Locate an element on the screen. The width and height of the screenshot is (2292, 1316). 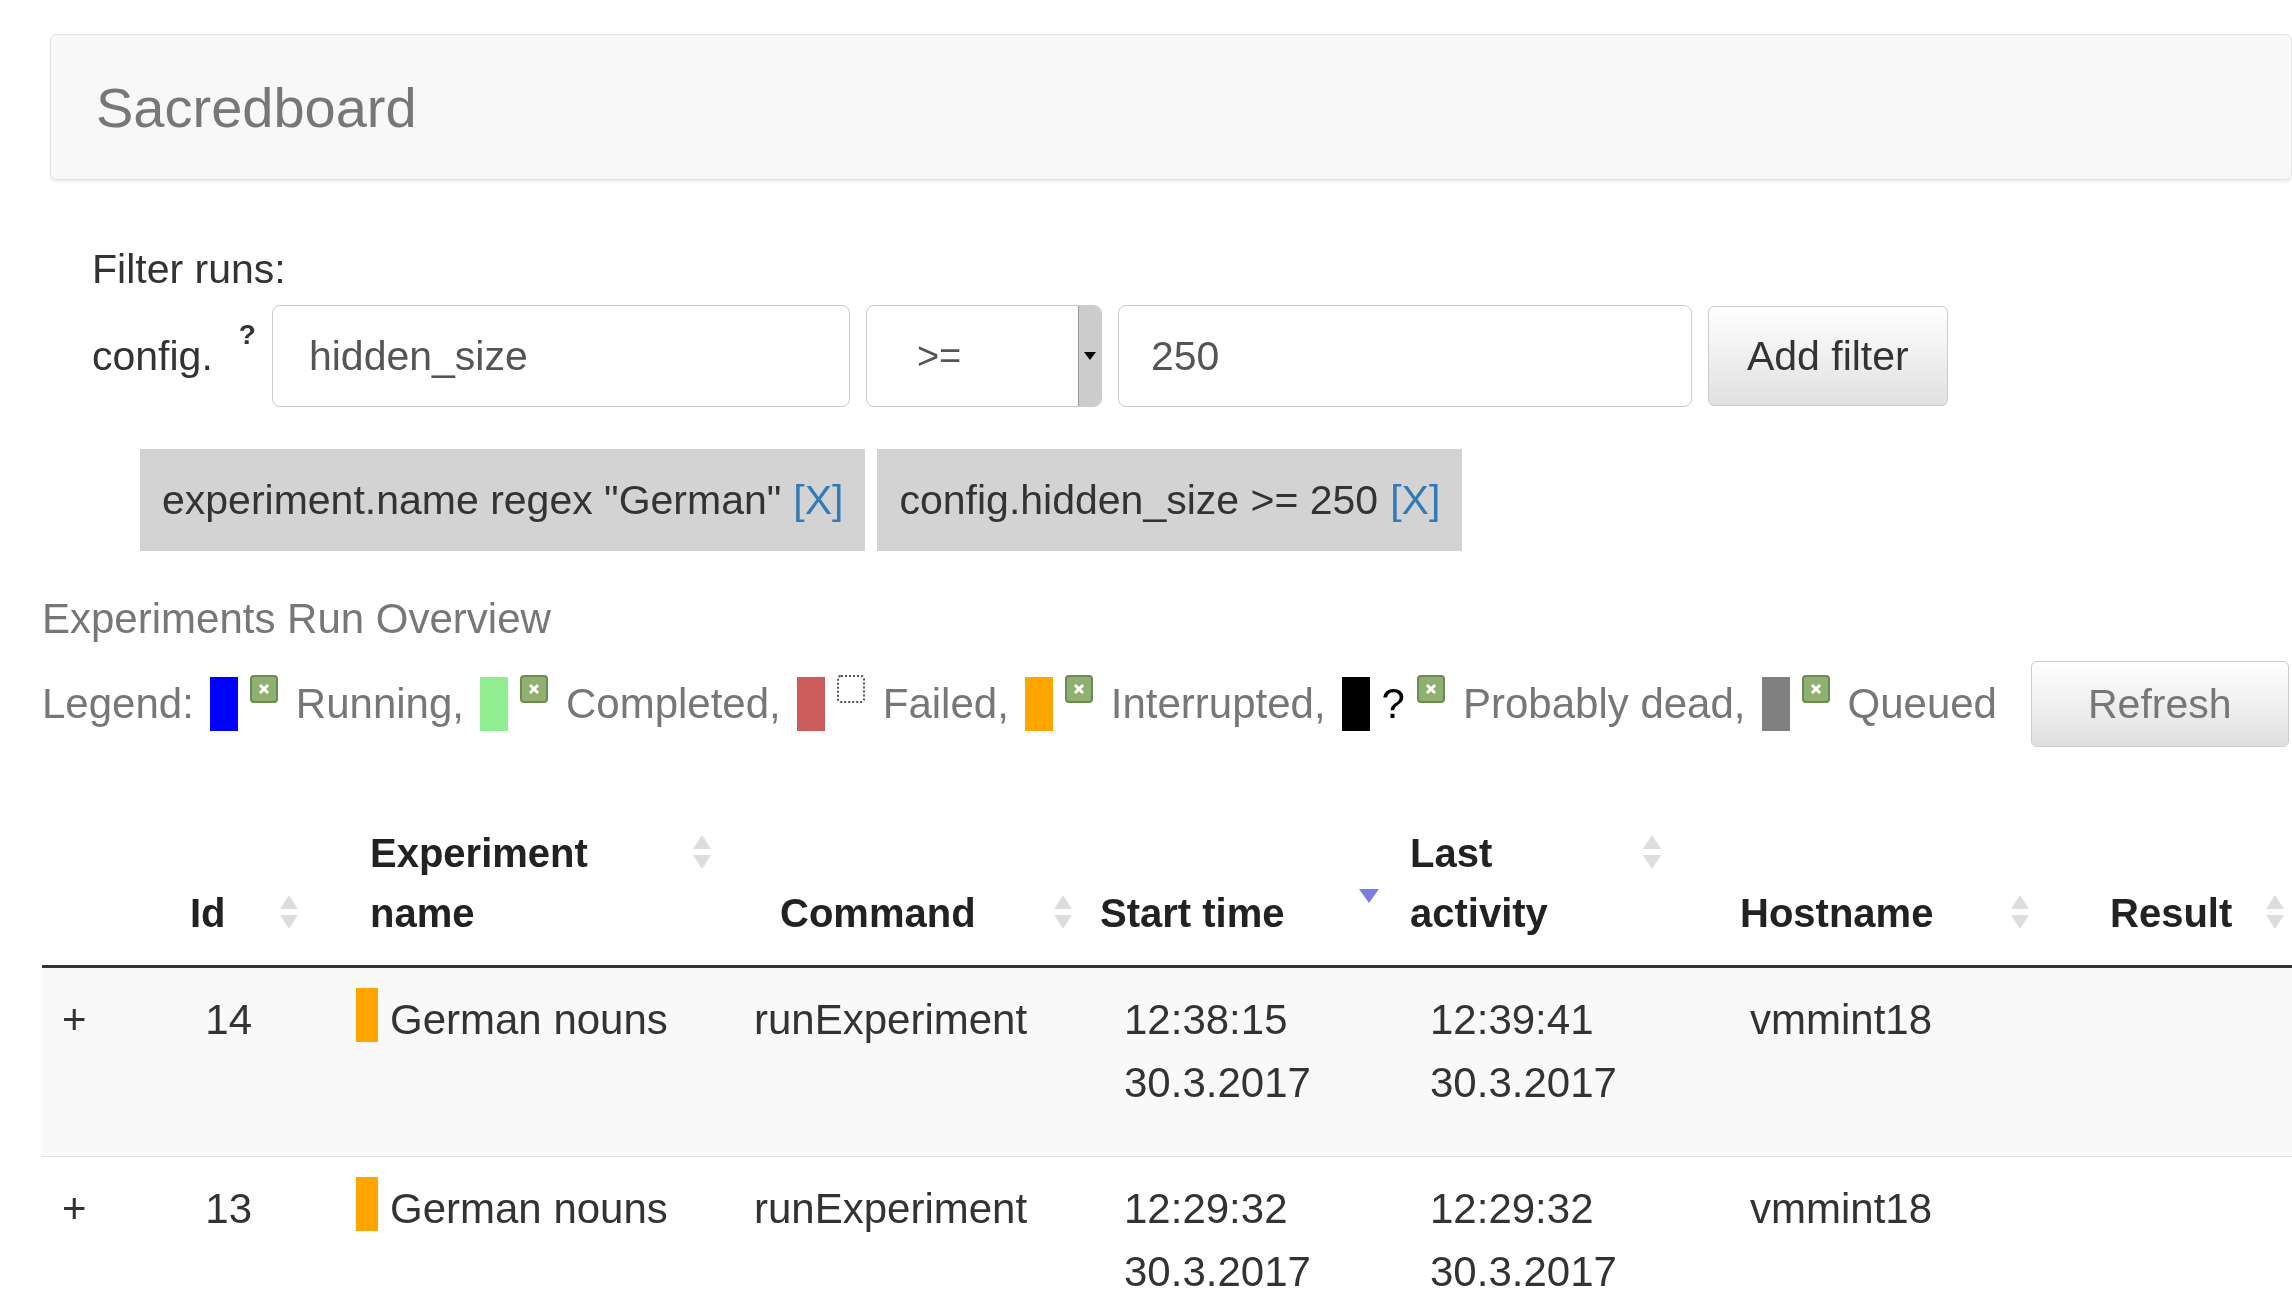
refresh-button: Refresh is located at coordinates (2160, 704).